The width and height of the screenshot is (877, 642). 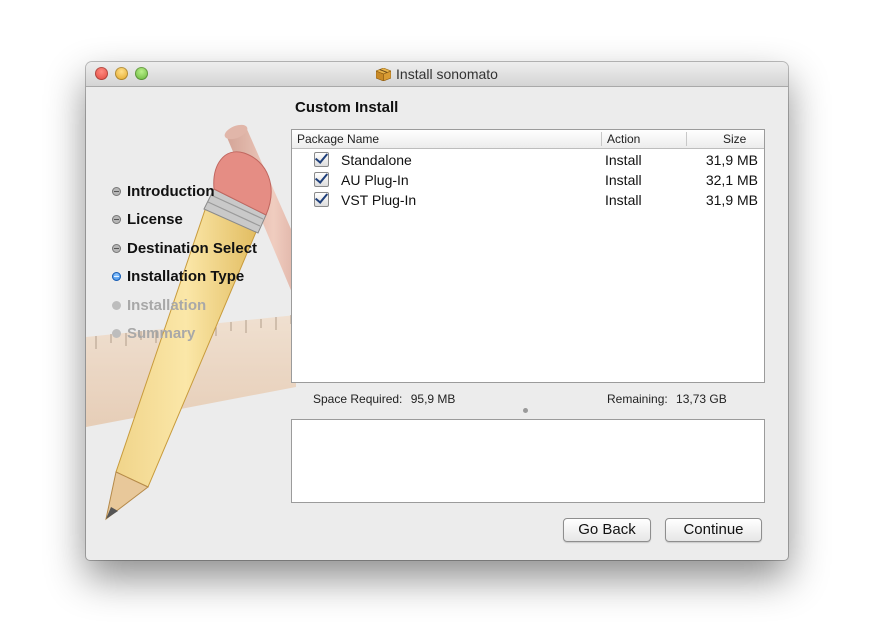 I want to click on package-icon, so click(x=384, y=74).